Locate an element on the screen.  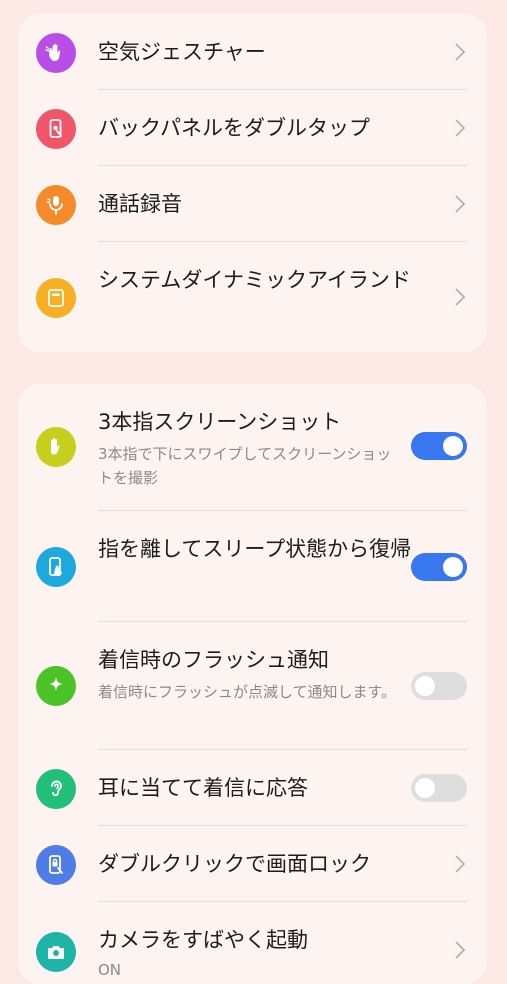
setting-back-tap: バックパネルをダブルタップ is located at coordinates (252, 128).